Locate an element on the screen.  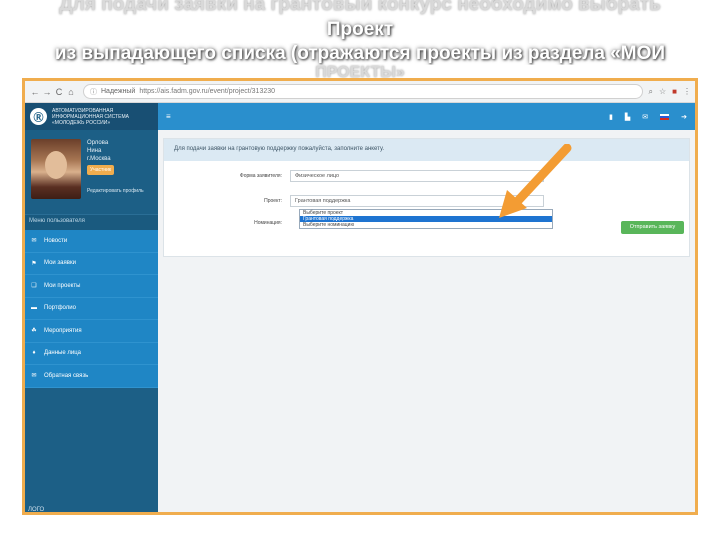
sidebar-item-label: Мои проекты is located at coordinates (62, 285).